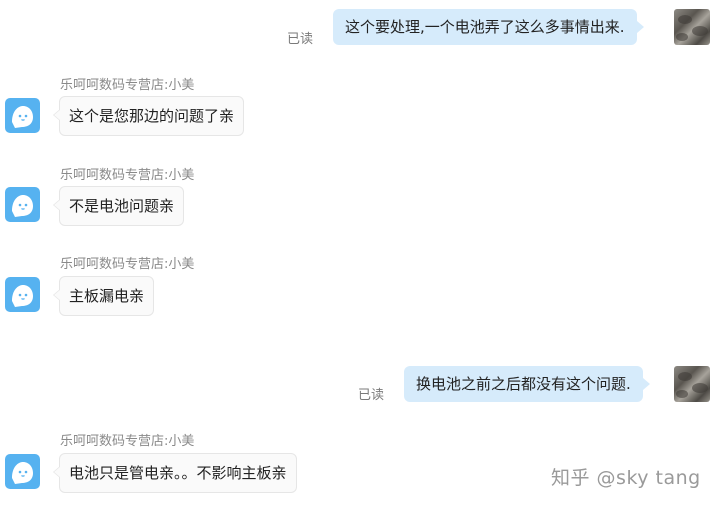 The height and width of the screenshot is (507, 720). I want to click on watermark: 知乎 @sky tang, so click(626, 478).